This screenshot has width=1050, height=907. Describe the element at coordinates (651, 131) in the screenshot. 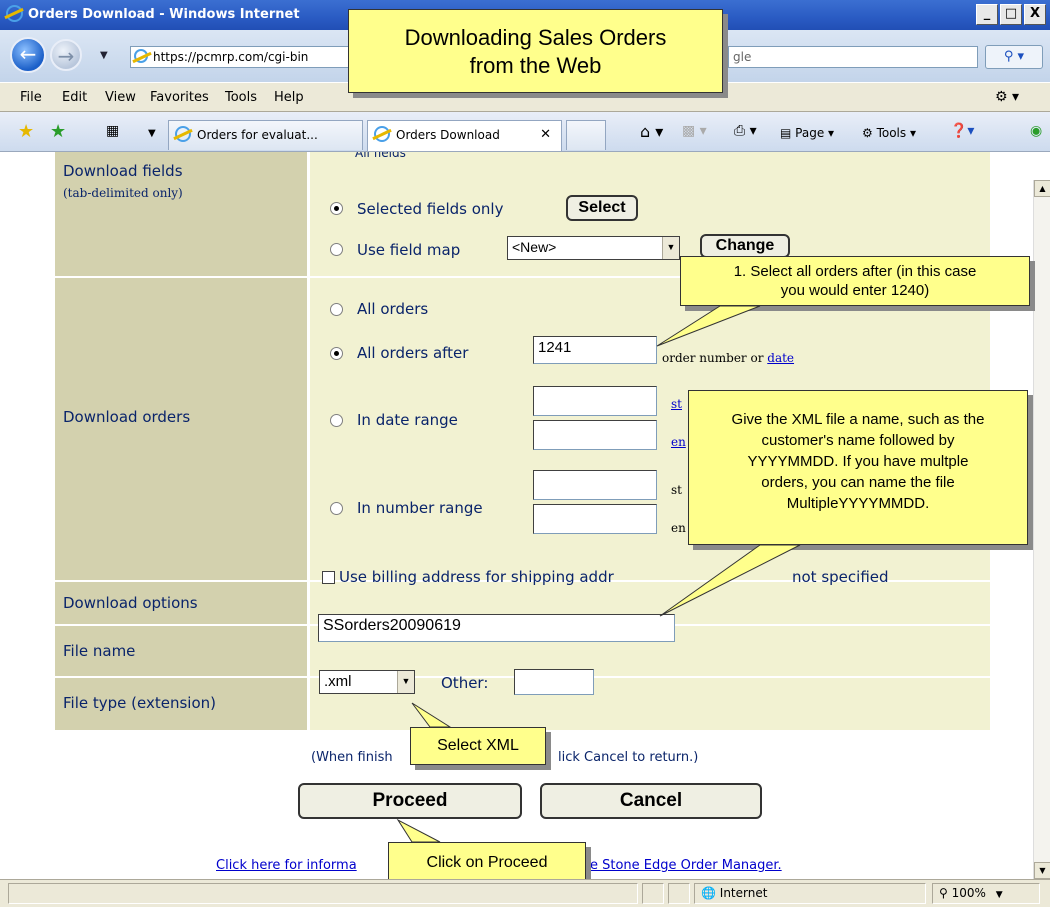

I see `home-icon: ⌂ ▾` at that location.